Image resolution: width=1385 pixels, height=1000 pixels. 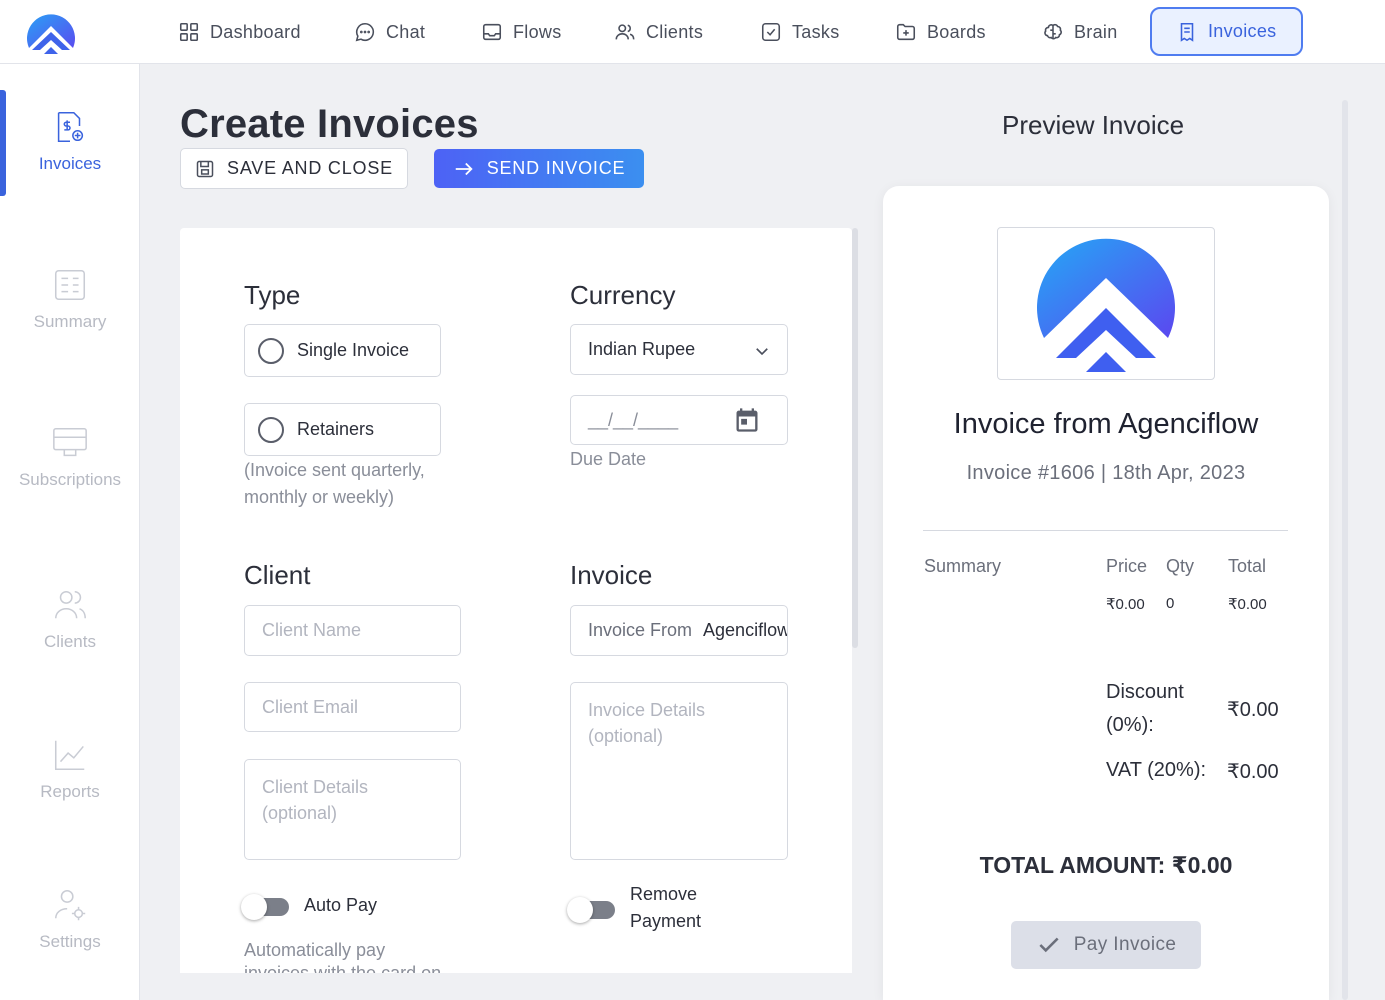 I want to click on client-email-placeholder: Client Email, so click(x=310, y=706).